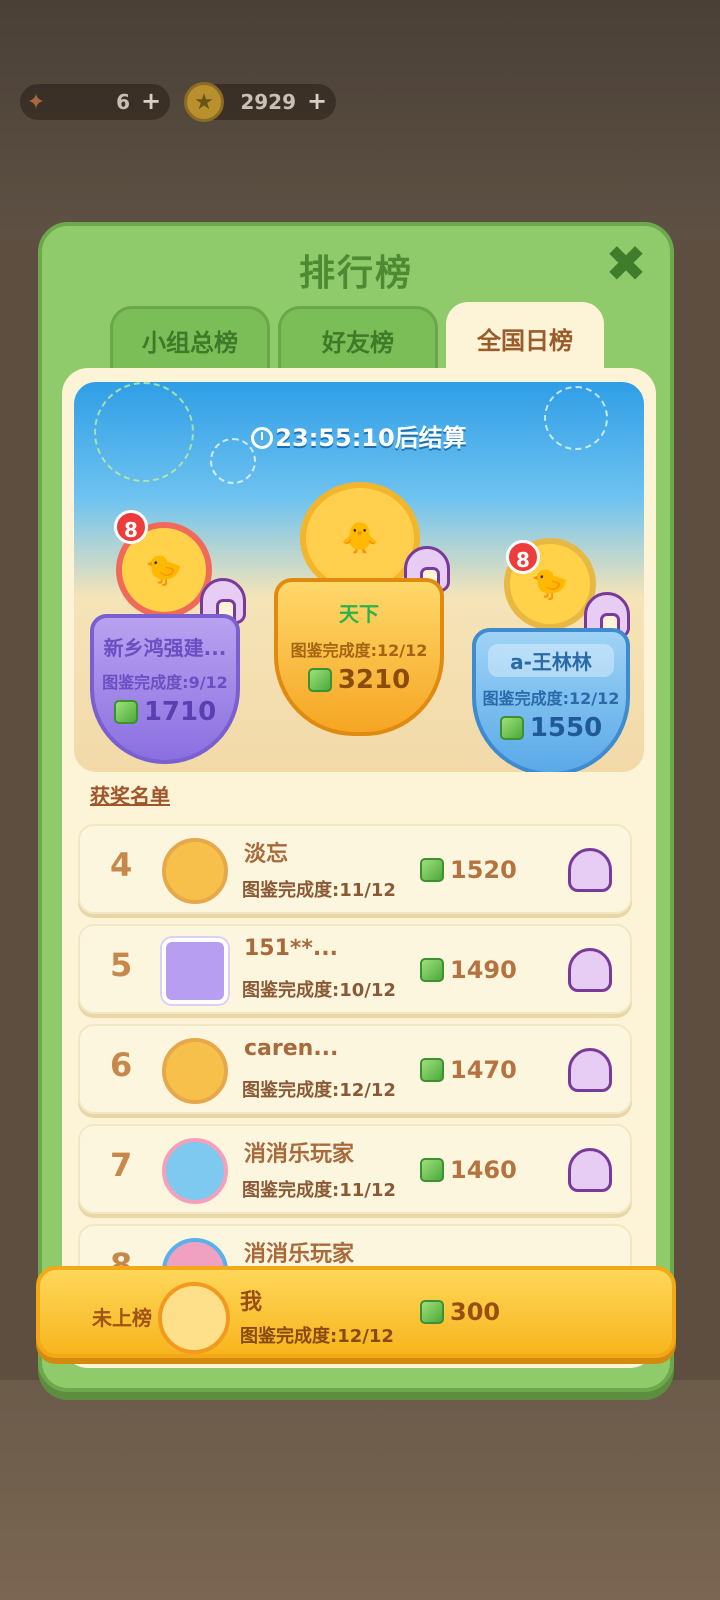 The image size is (720, 1600). I want to click on rank-number: 4, so click(121, 865).